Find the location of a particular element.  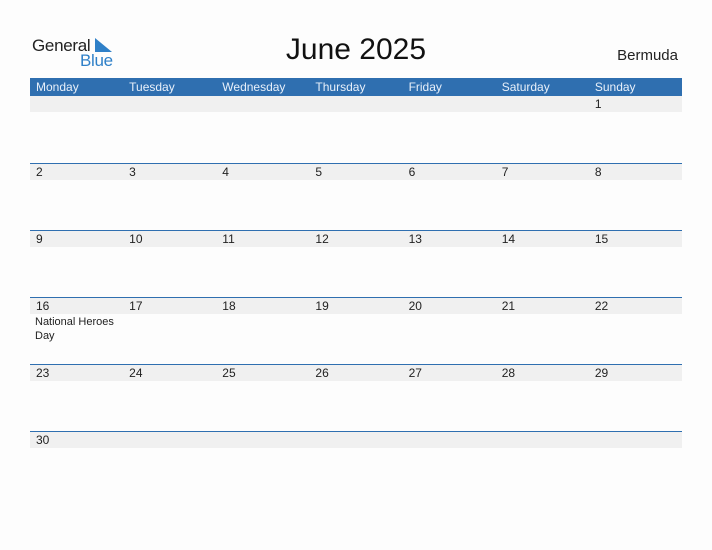

weekday-monday: Monday is located at coordinates (57, 87).